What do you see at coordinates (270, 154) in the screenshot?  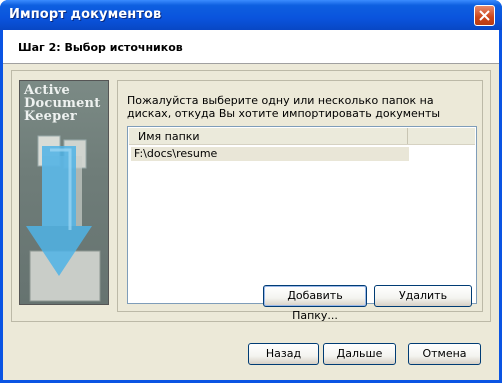 I see `folder-row: F:\docs\resume` at bounding box center [270, 154].